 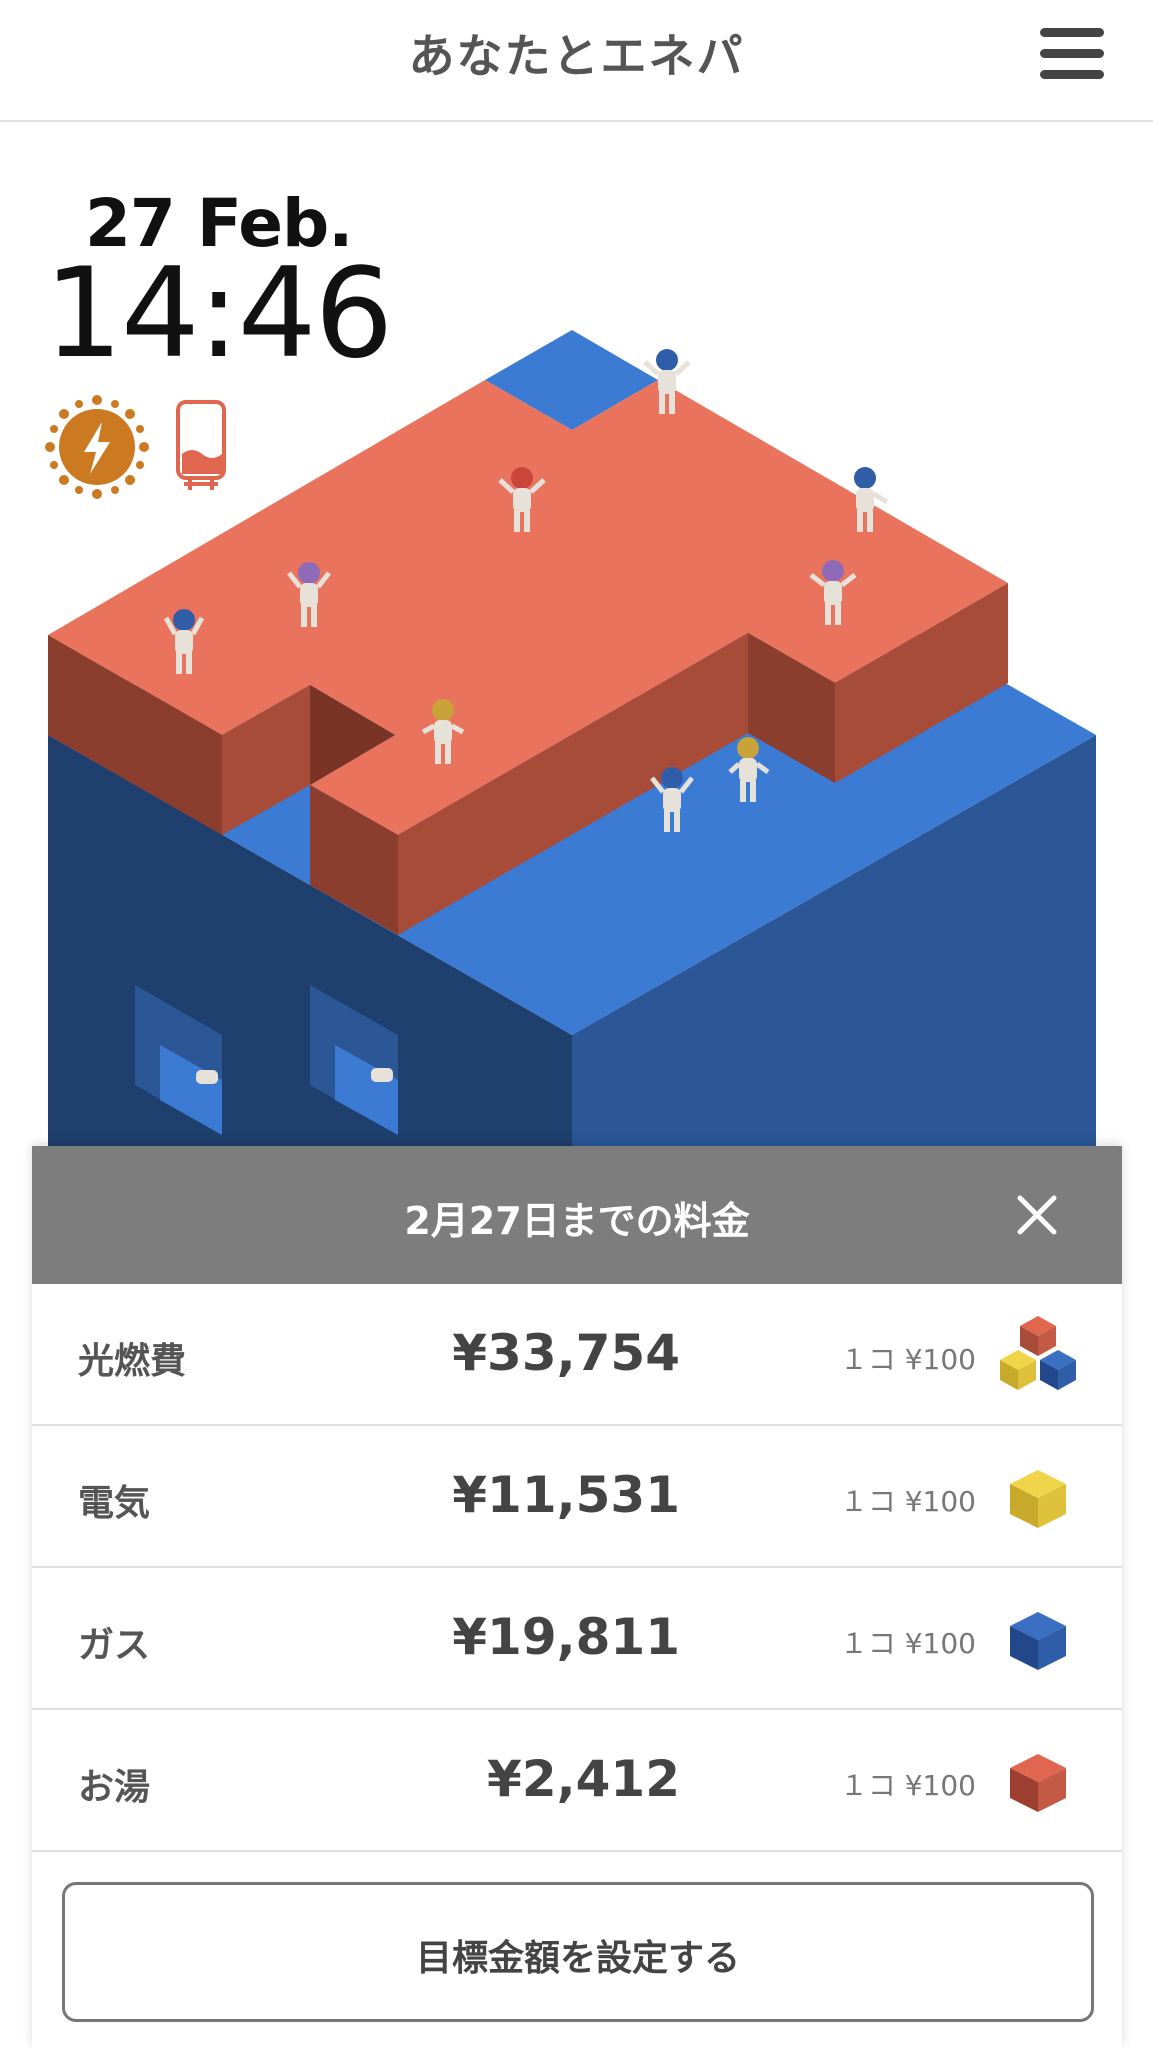 What do you see at coordinates (1038, 1499) in the screenshot?
I see `yellow-cube-icon` at bounding box center [1038, 1499].